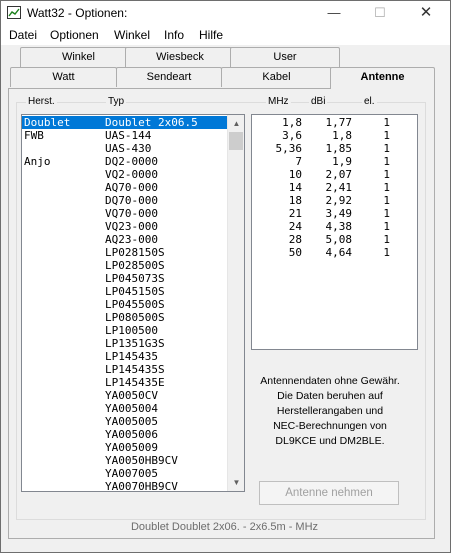  Describe the element at coordinates (125, 473) in the screenshot. I see `antenna-list-item: YA007005` at that location.